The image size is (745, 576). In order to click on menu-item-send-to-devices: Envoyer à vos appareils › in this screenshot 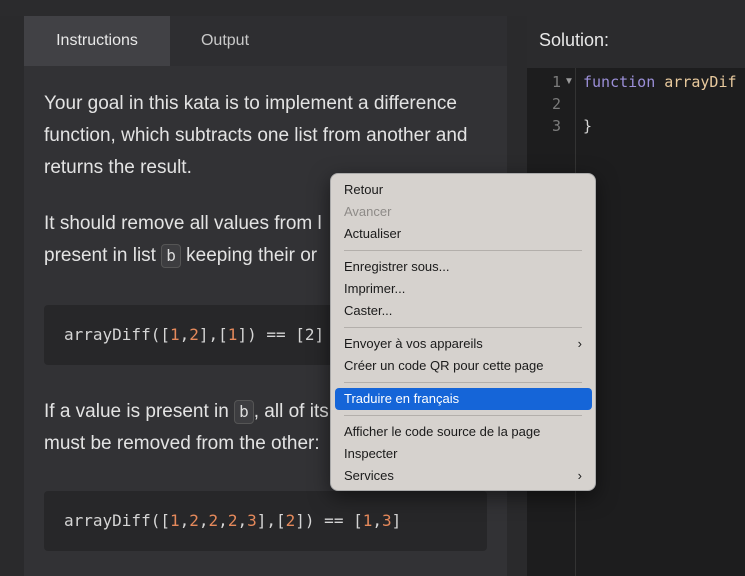, I will do `click(463, 344)`.